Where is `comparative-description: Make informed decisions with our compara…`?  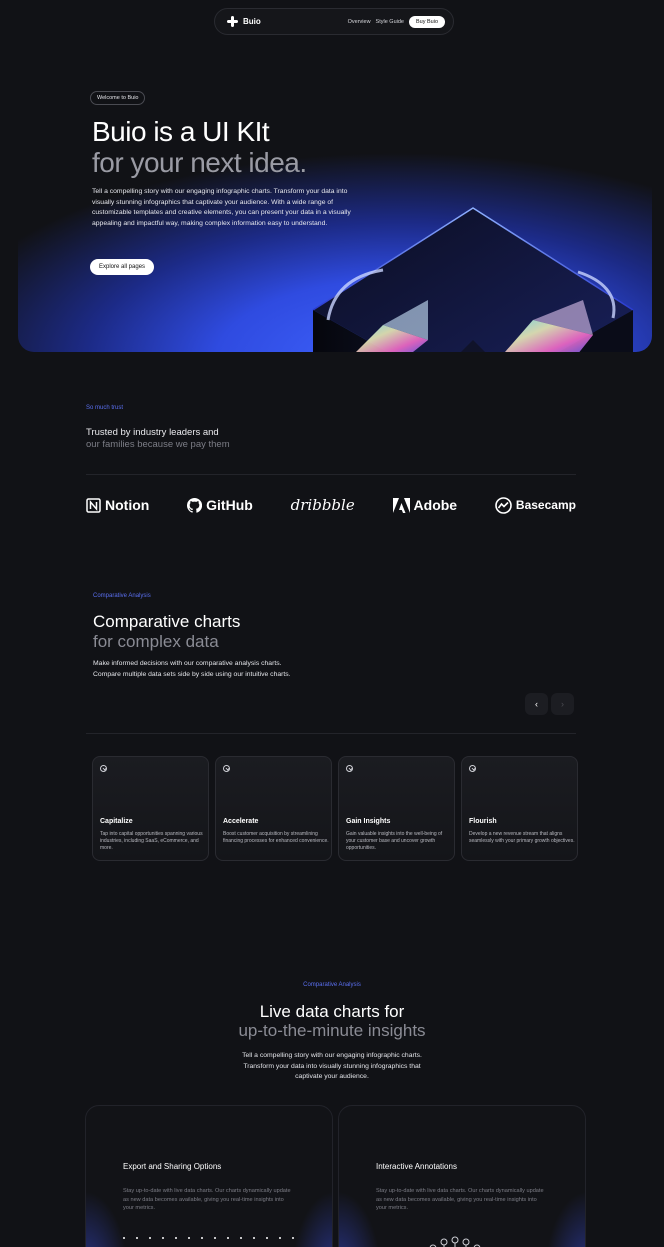
comparative-description: Make informed decisions with our compara… is located at coordinates (192, 669).